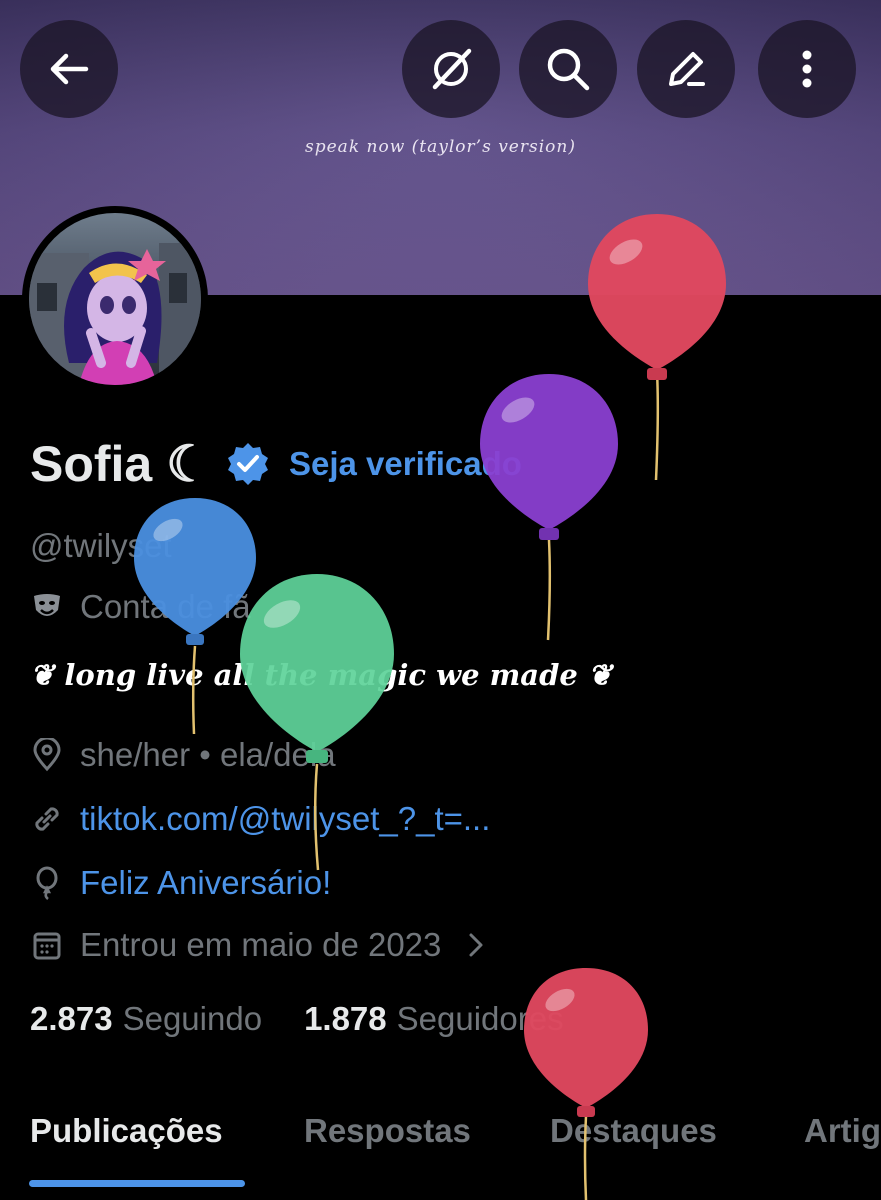  Describe the element at coordinates (345, 1018) in the screenshot. I see `followers-count: 1.878` at that location.